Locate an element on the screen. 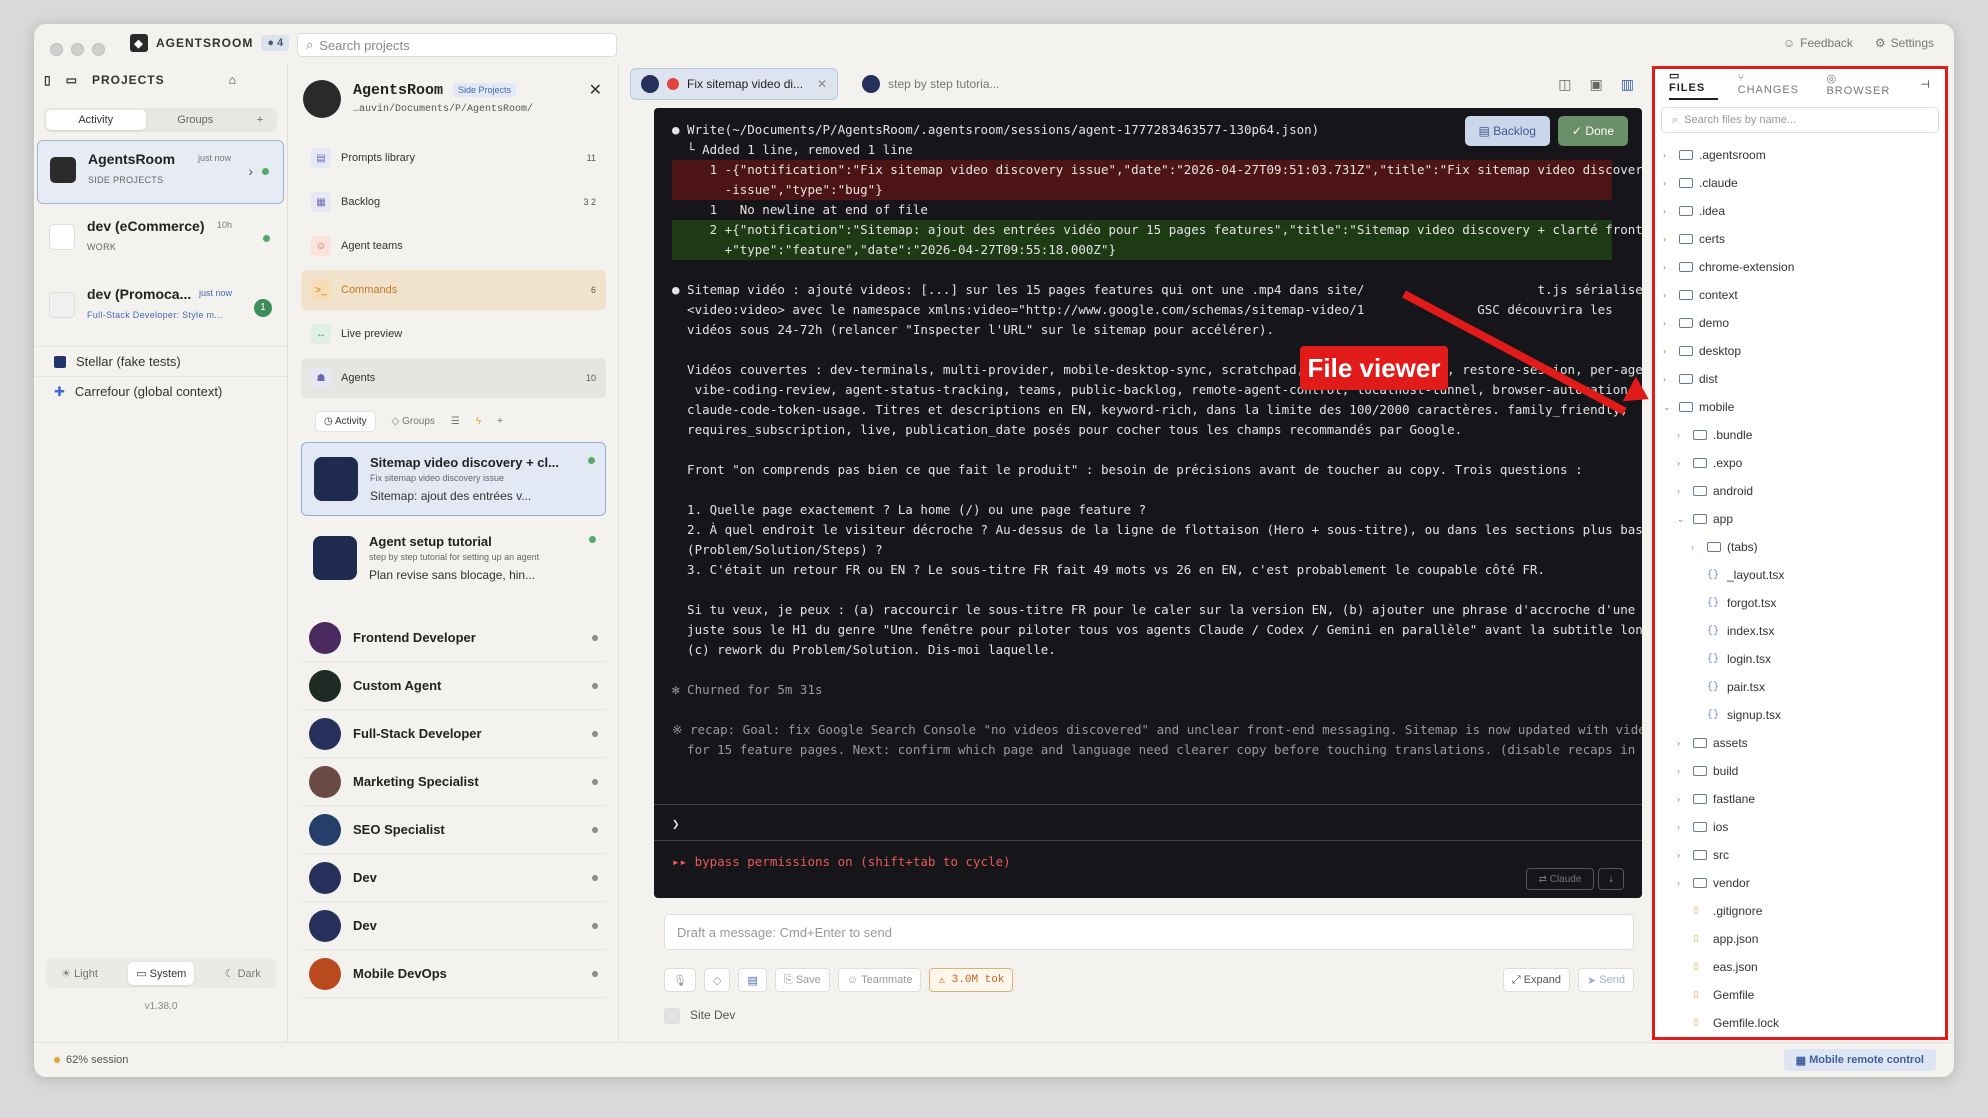 The image size is (1988, 1118). tab-browser: ◎ BROWSER is located at coordinates (1863, 84).